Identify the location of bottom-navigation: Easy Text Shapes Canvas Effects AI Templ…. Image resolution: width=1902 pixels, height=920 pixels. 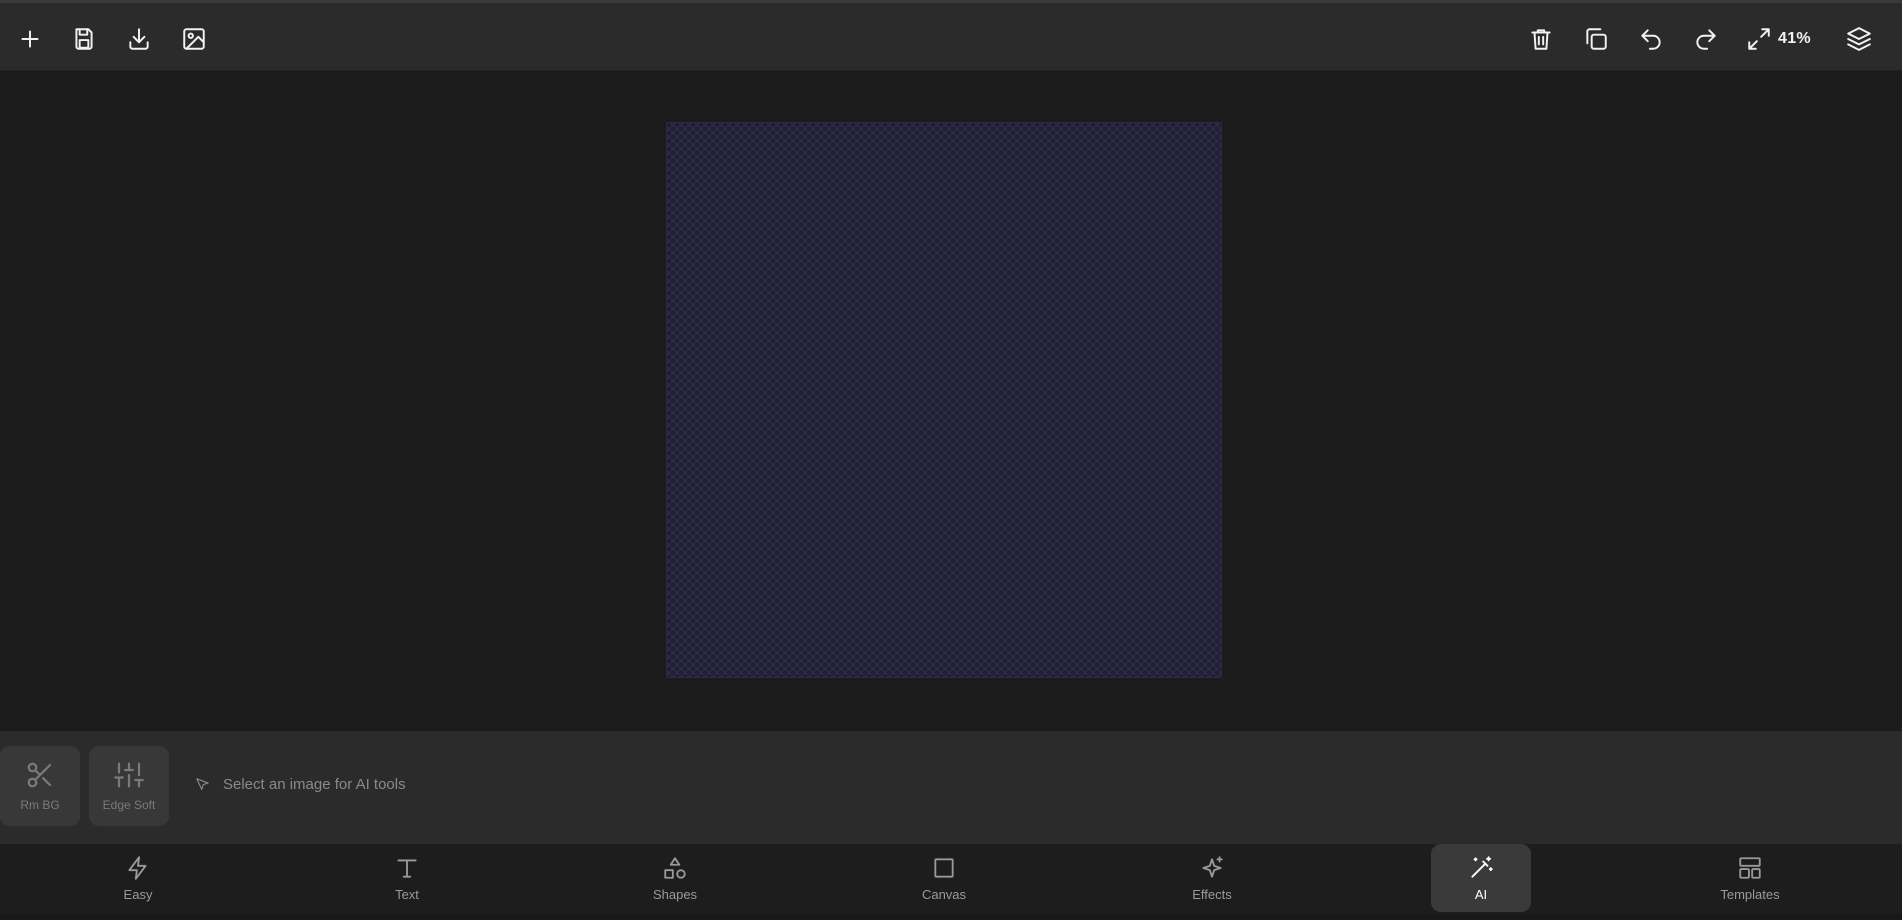
(951, 878).